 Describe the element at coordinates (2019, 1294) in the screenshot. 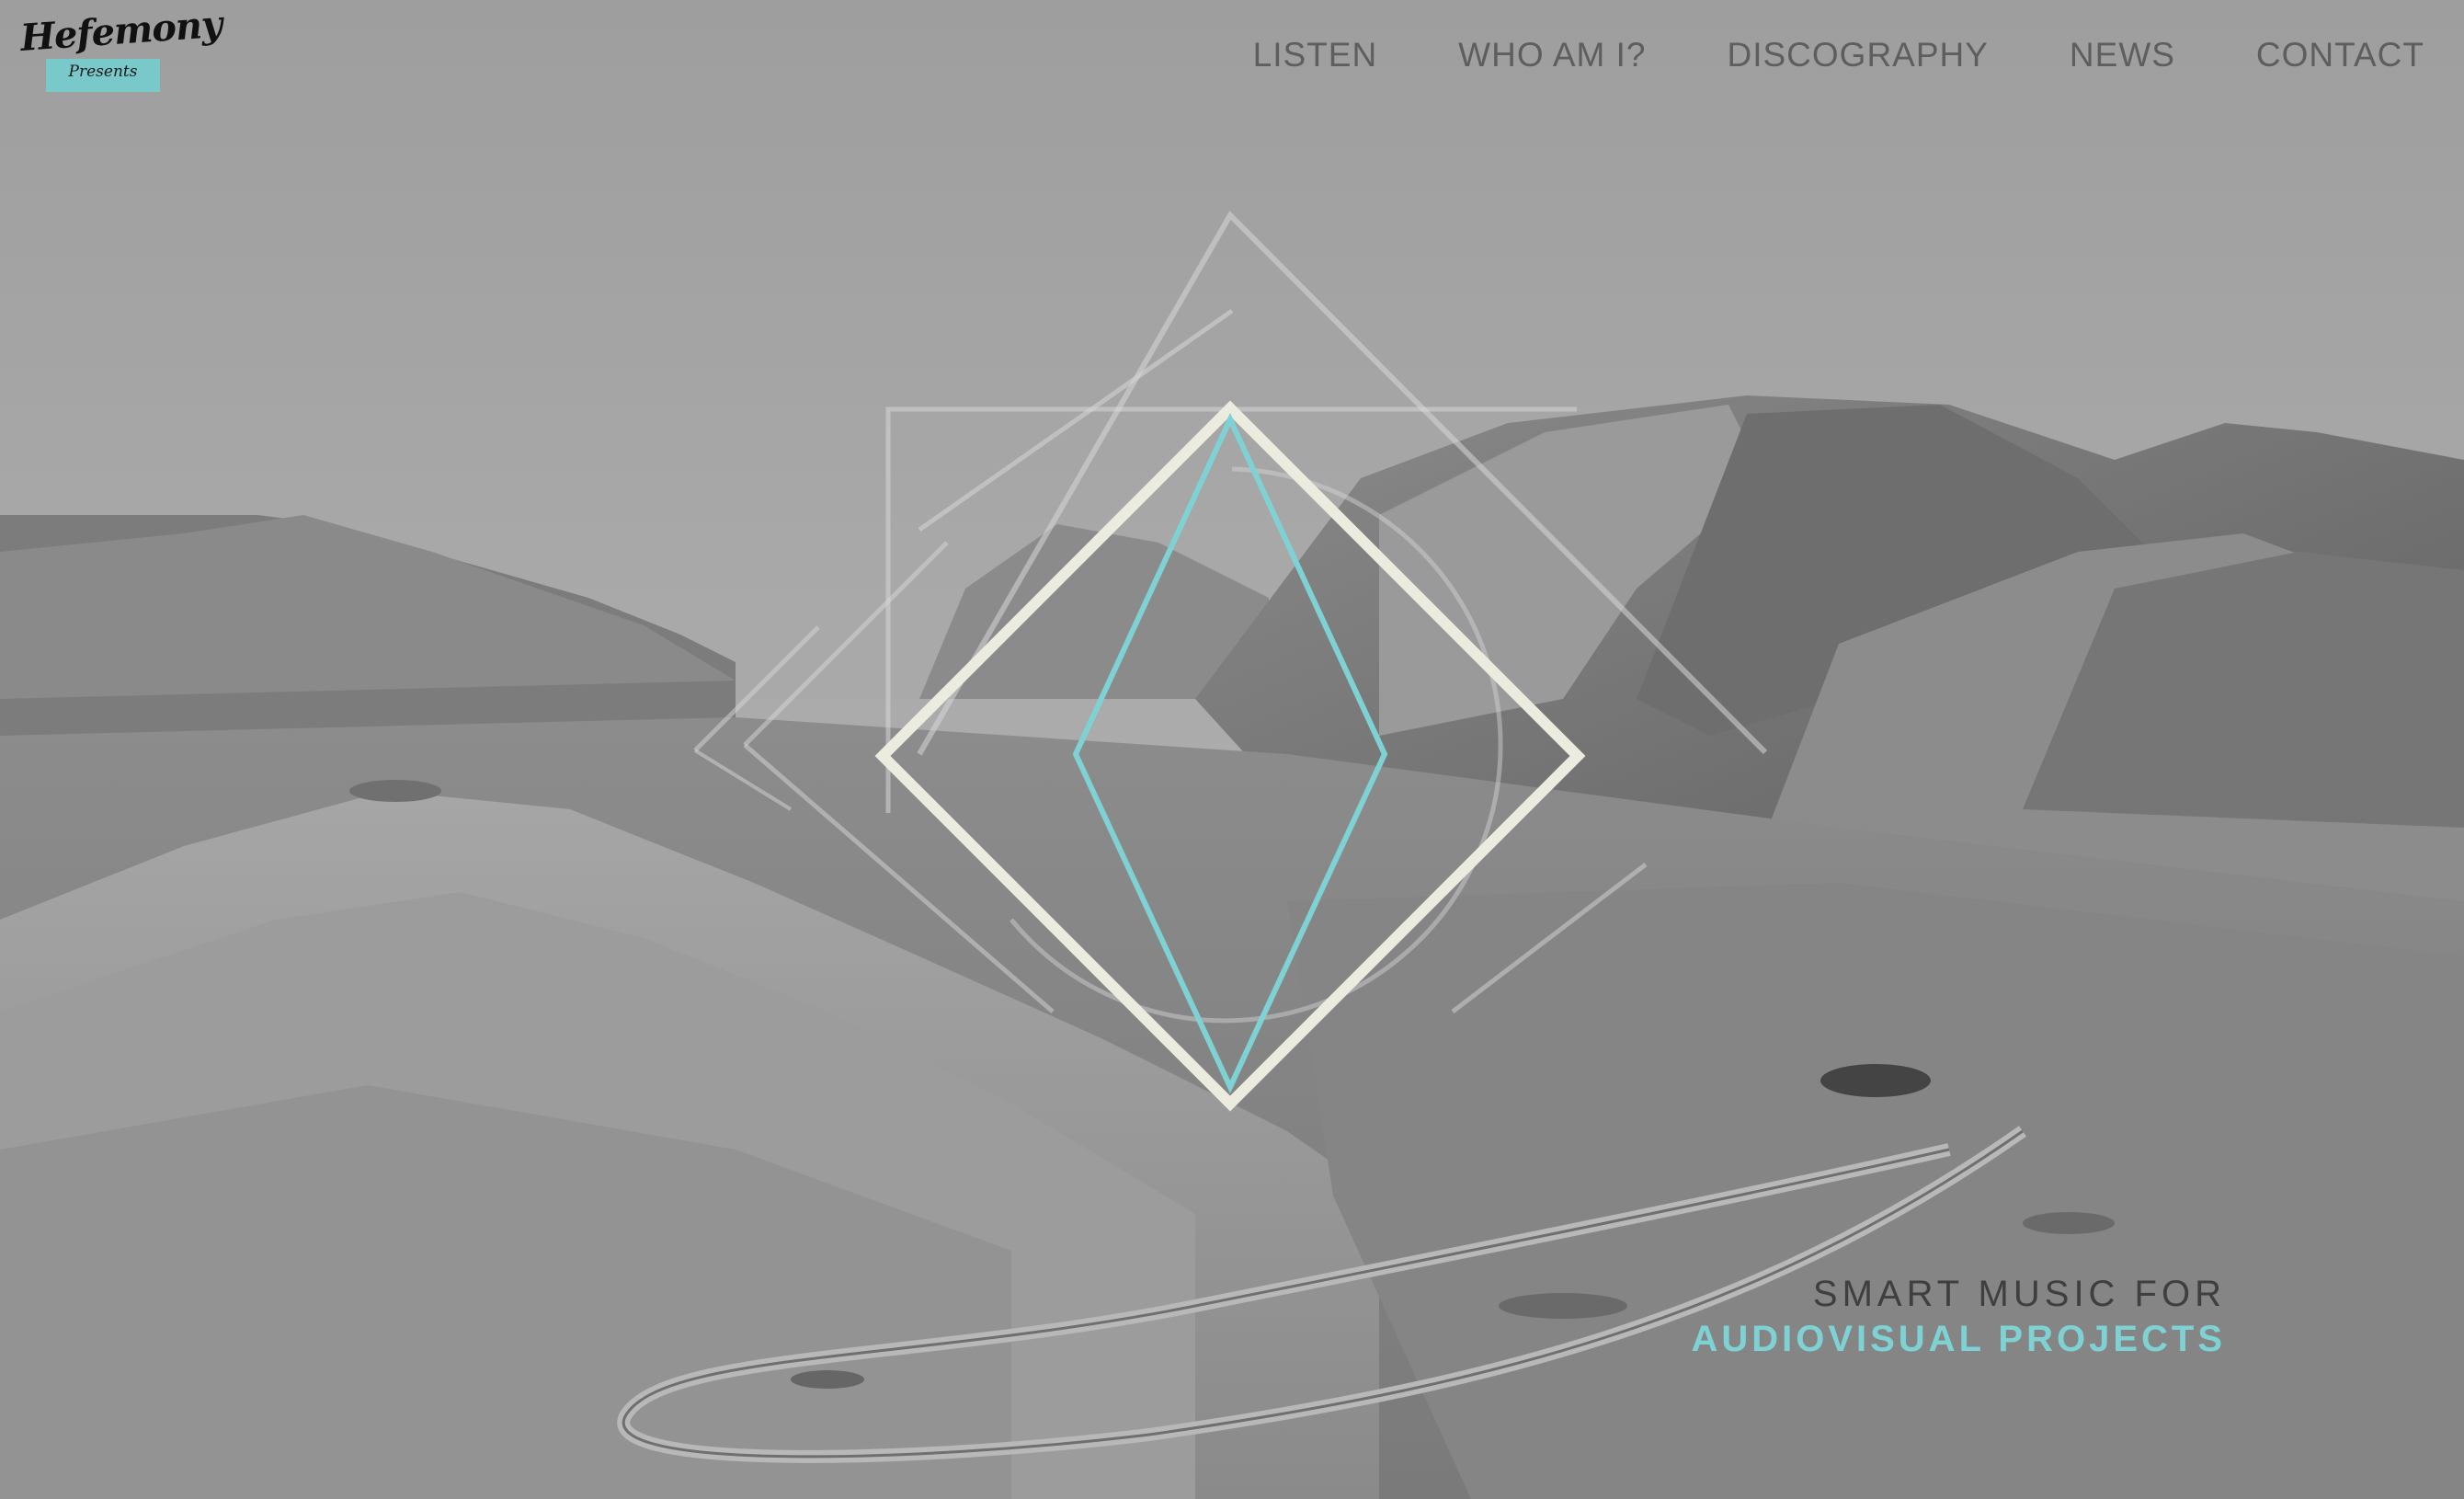

I see `tagline-line-1: SMART MUSIC FOR` at that location.